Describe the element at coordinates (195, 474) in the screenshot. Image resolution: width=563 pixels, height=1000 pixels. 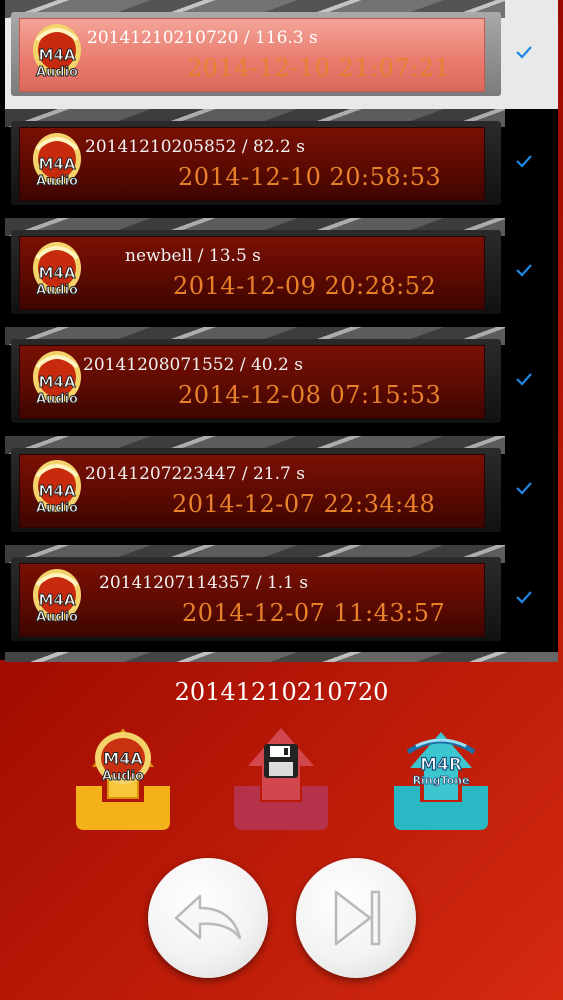
I see `recording-title: 20141207223447 / 21.7 s` at that location.